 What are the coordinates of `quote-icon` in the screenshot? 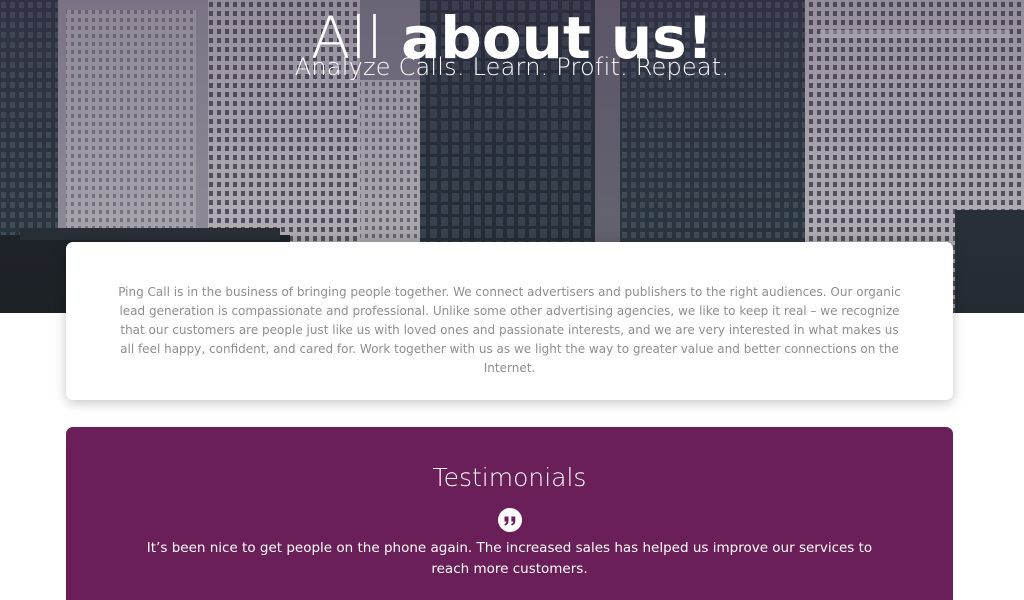 It's located at (509, 520).